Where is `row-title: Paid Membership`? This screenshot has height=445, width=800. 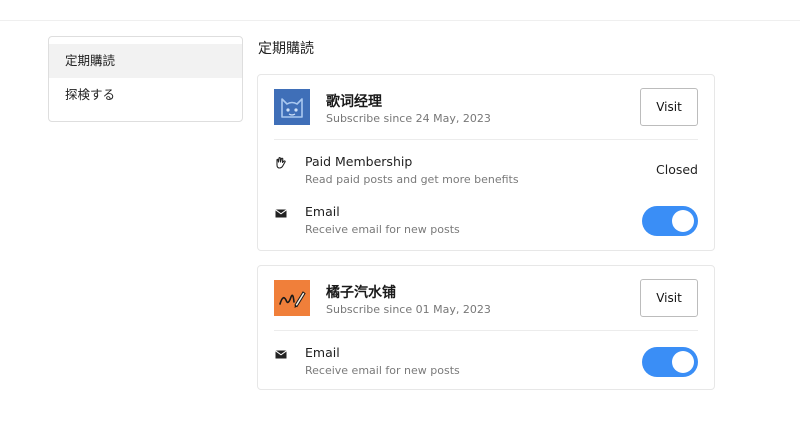
row-title: Paid Membership is located at coordinates (359, 161).